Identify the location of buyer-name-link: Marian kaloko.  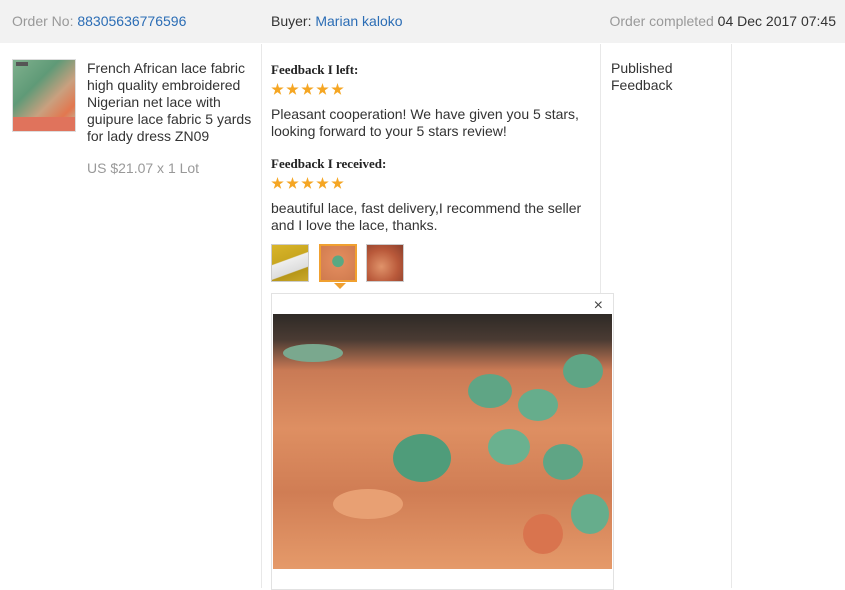
(358, 21).